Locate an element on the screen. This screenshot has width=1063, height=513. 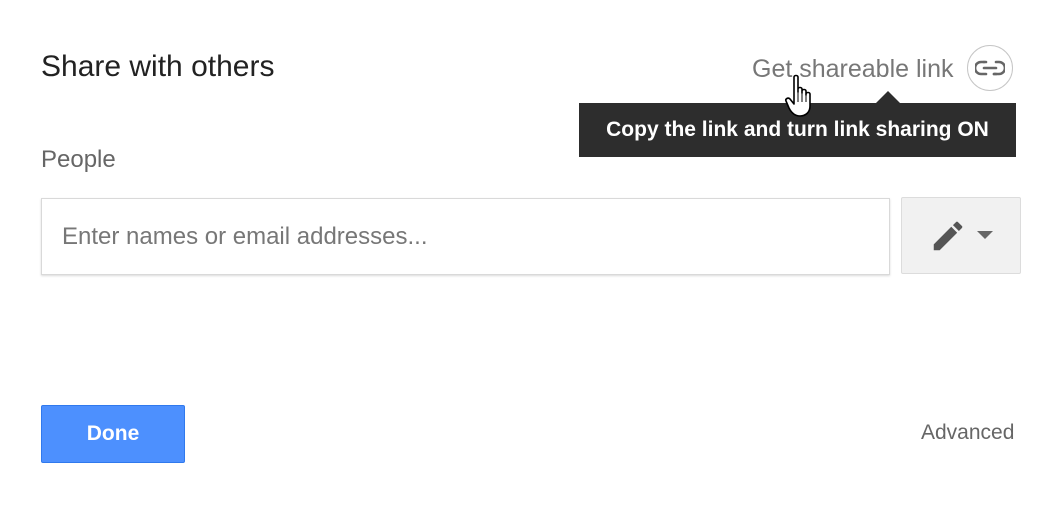
done-button: Done is located at coordinates (113, 434).